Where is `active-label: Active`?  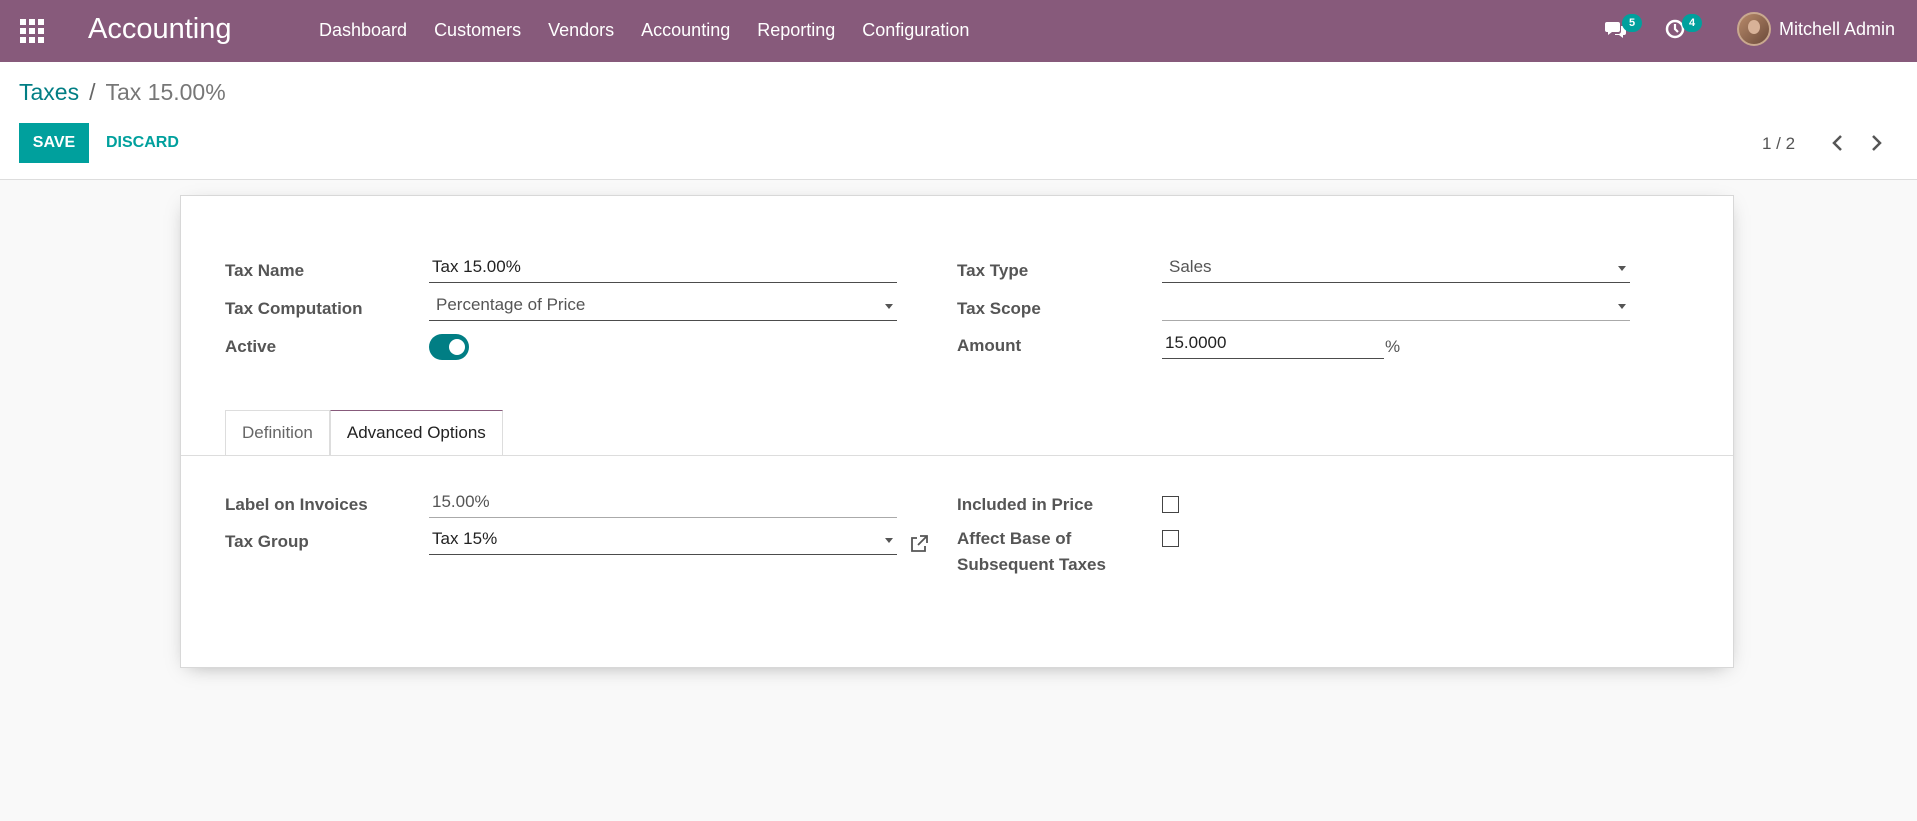
active-label: Active is located at coordinates (251, 346).